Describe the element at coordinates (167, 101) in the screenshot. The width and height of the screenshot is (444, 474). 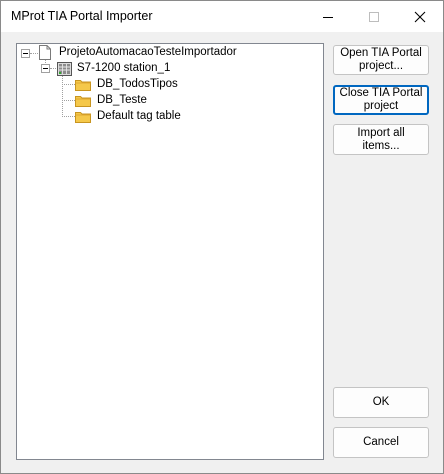
I see `tree-node-folder: DB_Teste` at that location.